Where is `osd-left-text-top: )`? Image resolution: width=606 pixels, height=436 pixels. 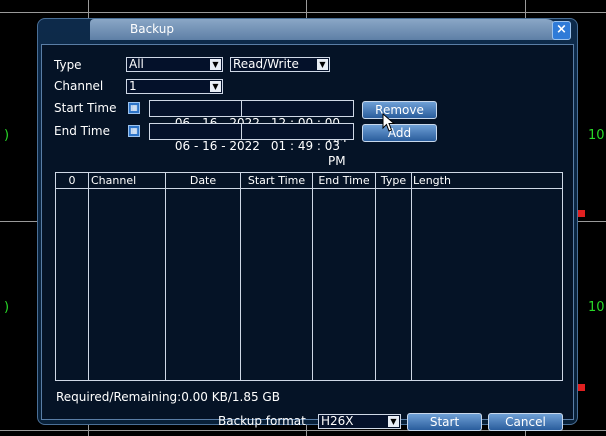
osd-left-text-top: ) is located at coordinates (7, 135).